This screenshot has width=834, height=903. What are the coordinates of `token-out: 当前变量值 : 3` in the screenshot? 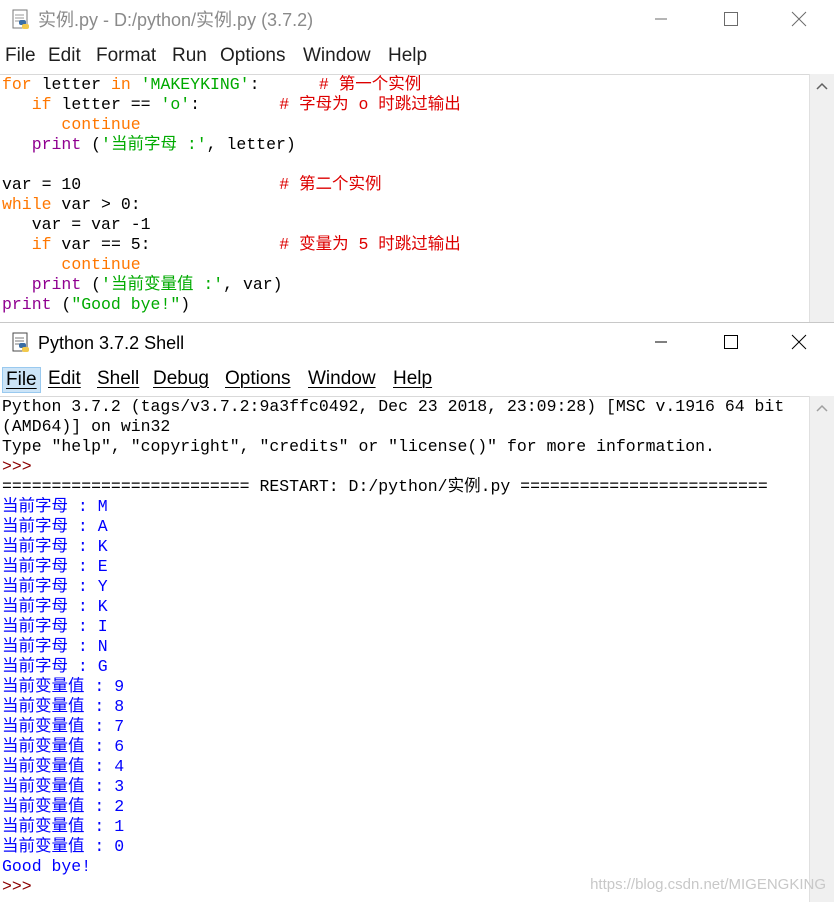 It's located at (63, 786).